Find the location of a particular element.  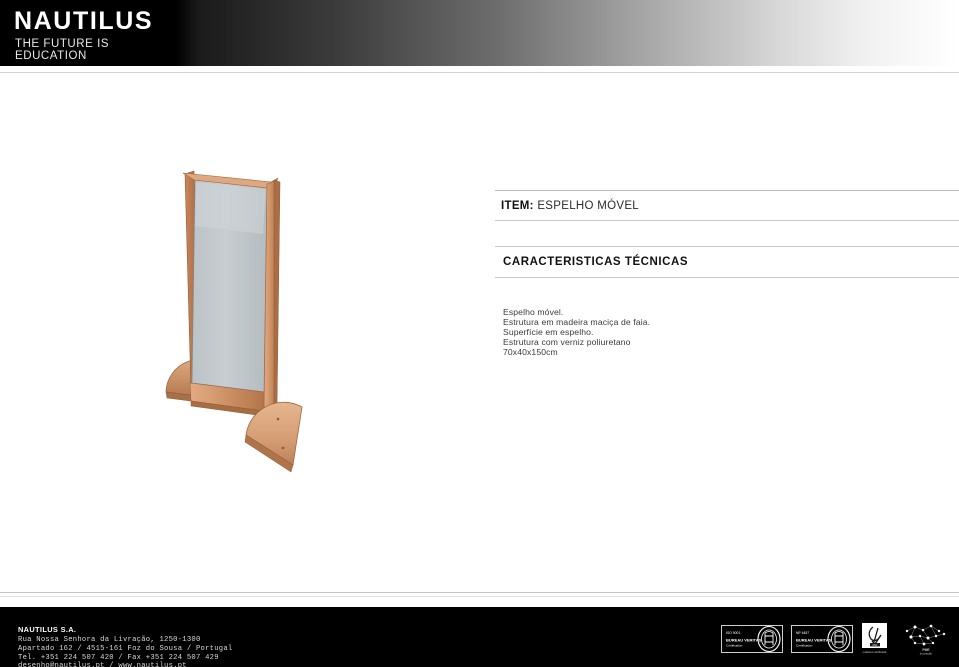

cert-np-4457-bureau-veritas: NP 4457 BUREAU VERITAS Certification is located at coordinates (822, 639).